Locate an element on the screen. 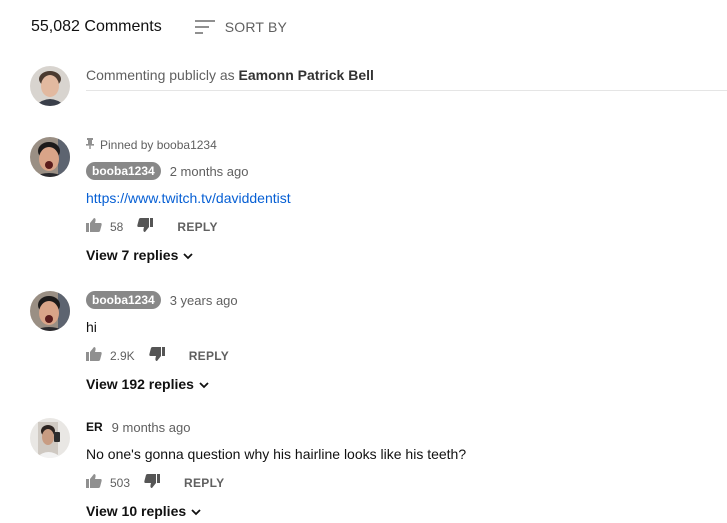 This screenshot has width=727, height=523. like-count: 58 is located at coordinates (117, 227).